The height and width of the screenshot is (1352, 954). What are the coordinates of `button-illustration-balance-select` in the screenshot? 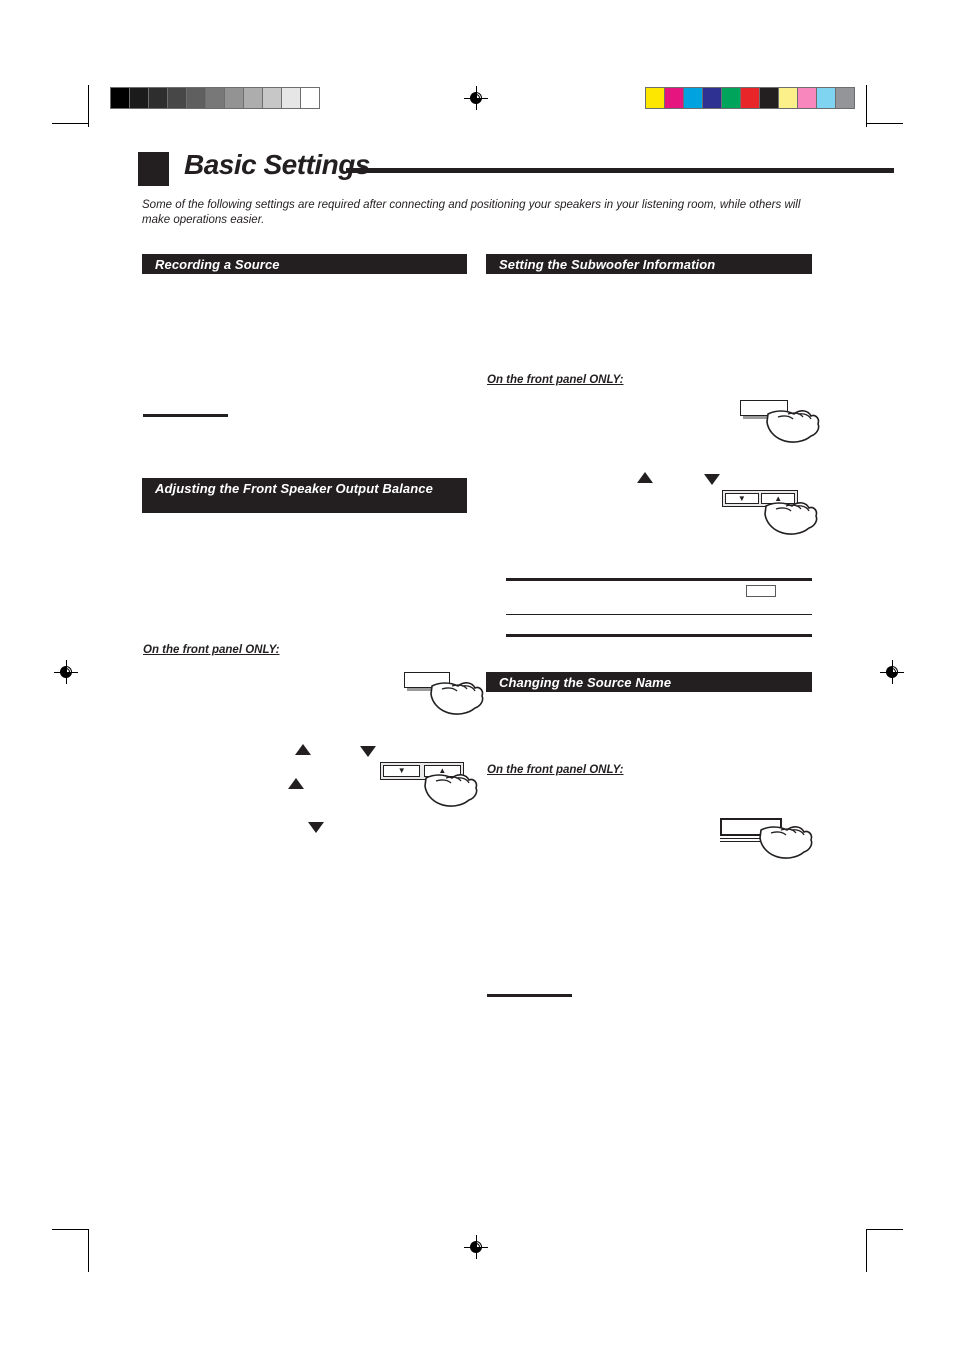 It's located at (444, 694).